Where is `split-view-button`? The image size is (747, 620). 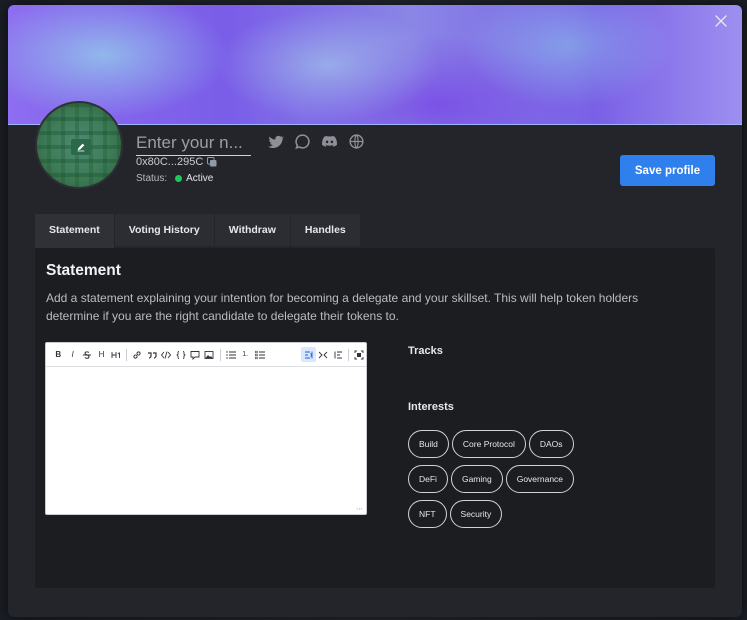 split-view-button is located at coordinates (323, 354).